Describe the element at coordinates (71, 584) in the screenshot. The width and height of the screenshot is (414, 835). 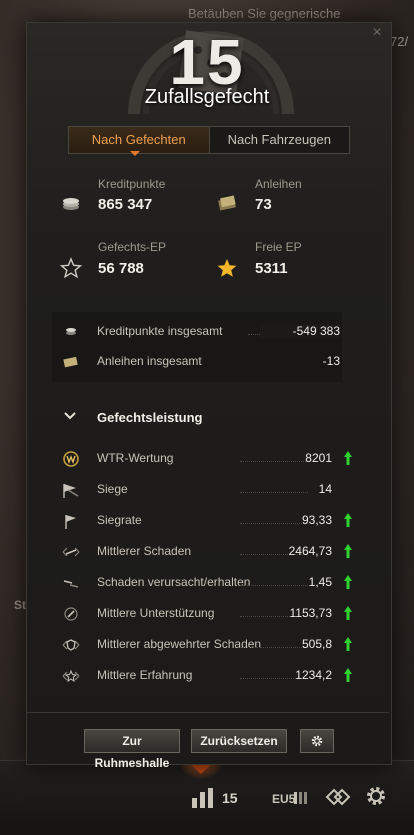
I see `damage-ratio-icon` at that location.